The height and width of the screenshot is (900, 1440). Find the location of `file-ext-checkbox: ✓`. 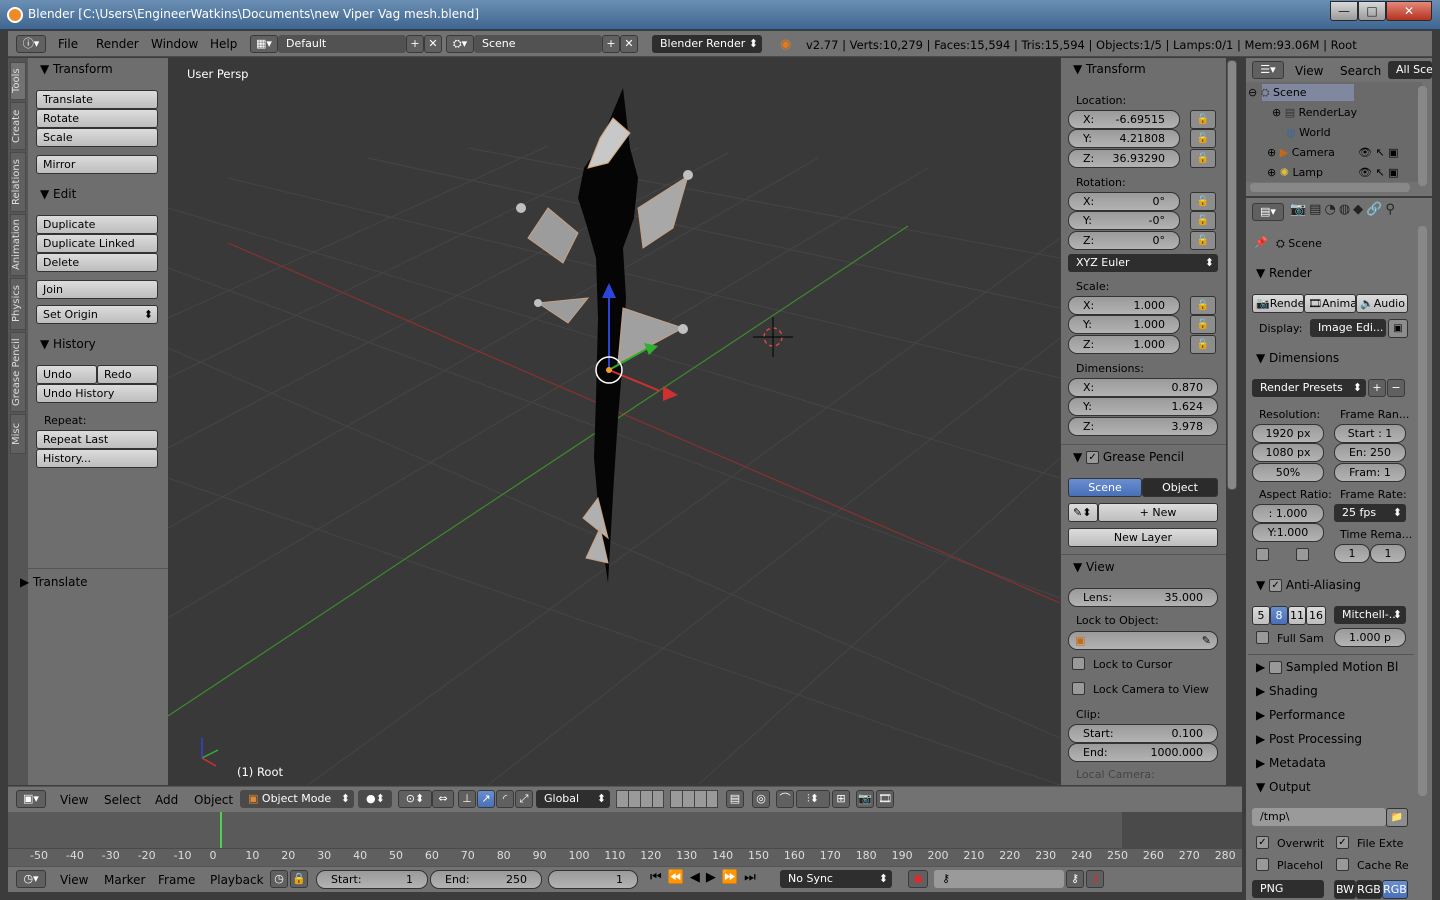

file-ext-checkbox: ✓ is located at coordinates (1342, 842).